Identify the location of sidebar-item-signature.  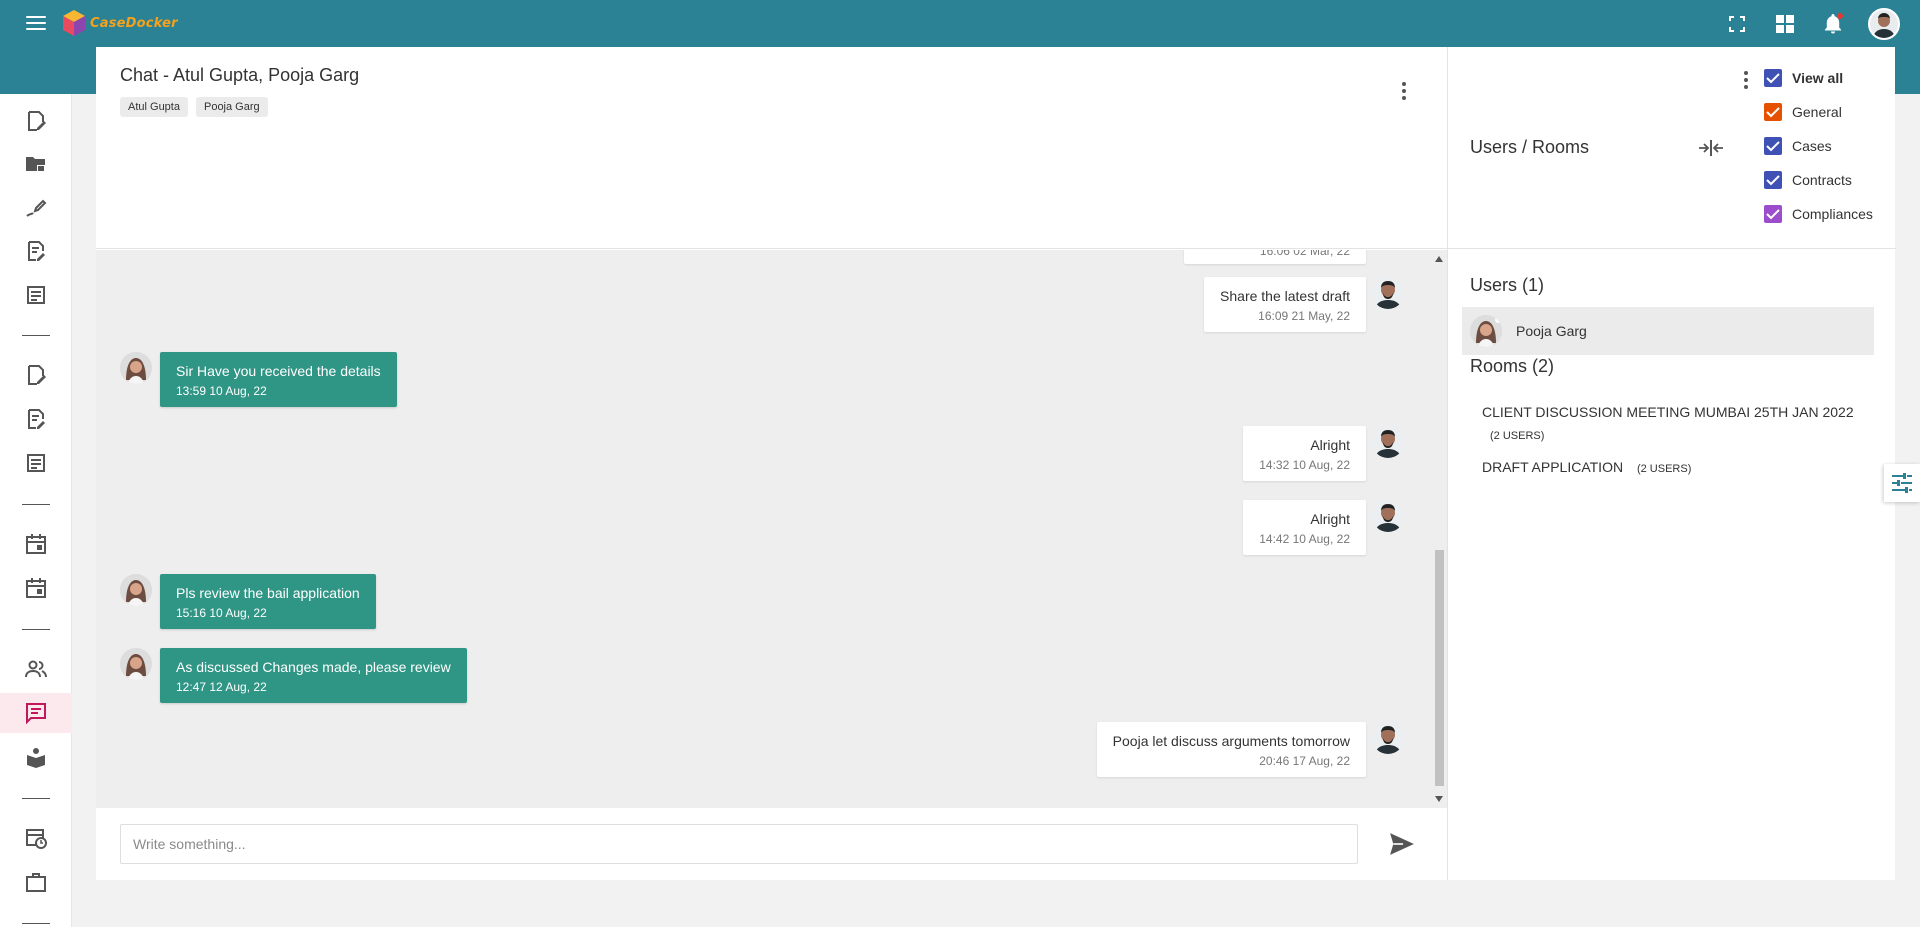
(36, 208).